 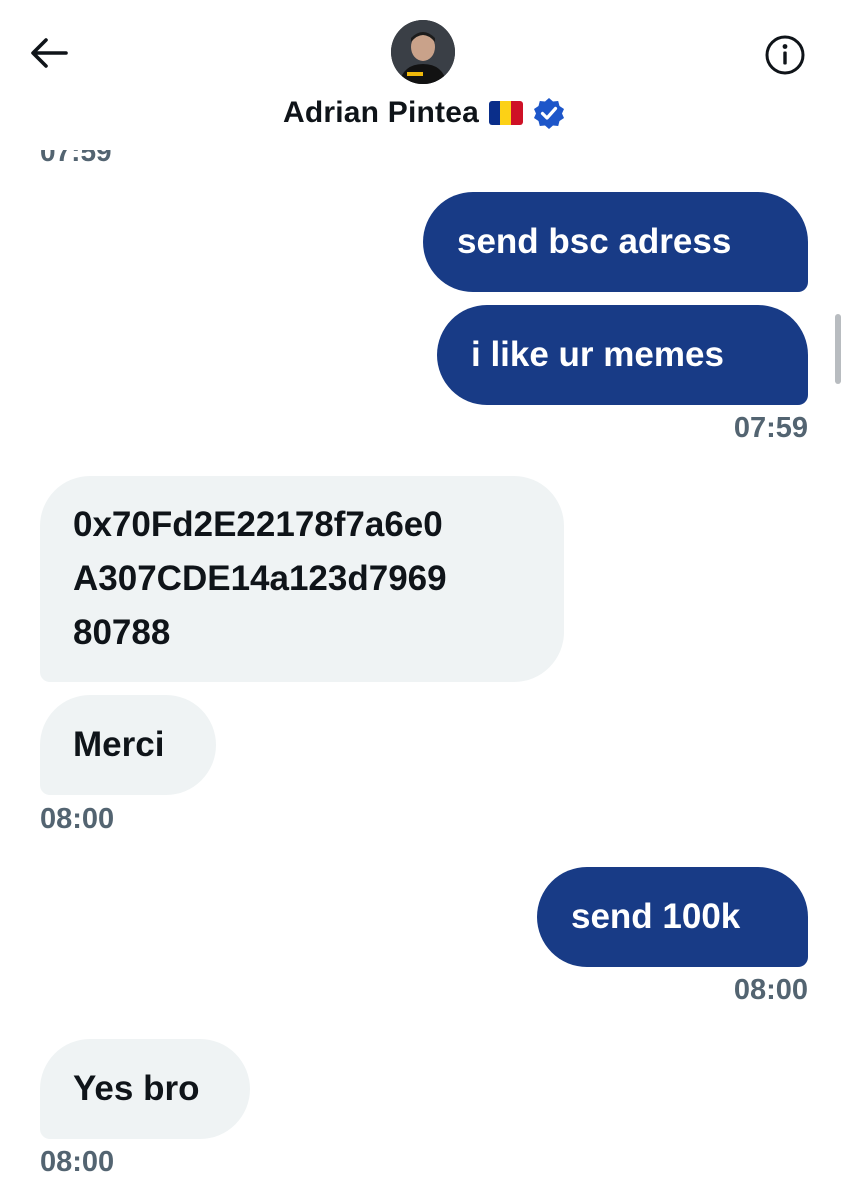 I want to click on romania-flag-icon, so click(x=505, y=113).